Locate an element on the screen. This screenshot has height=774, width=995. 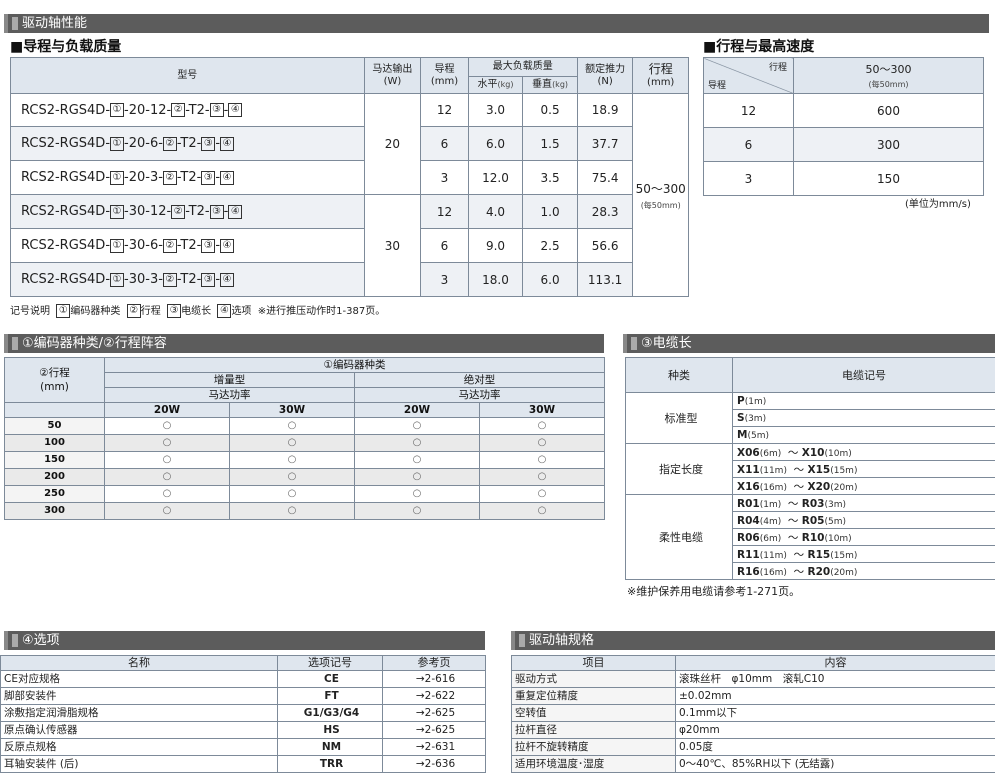
thrust-cell: 113.1 is located at coordinates (605, 279).